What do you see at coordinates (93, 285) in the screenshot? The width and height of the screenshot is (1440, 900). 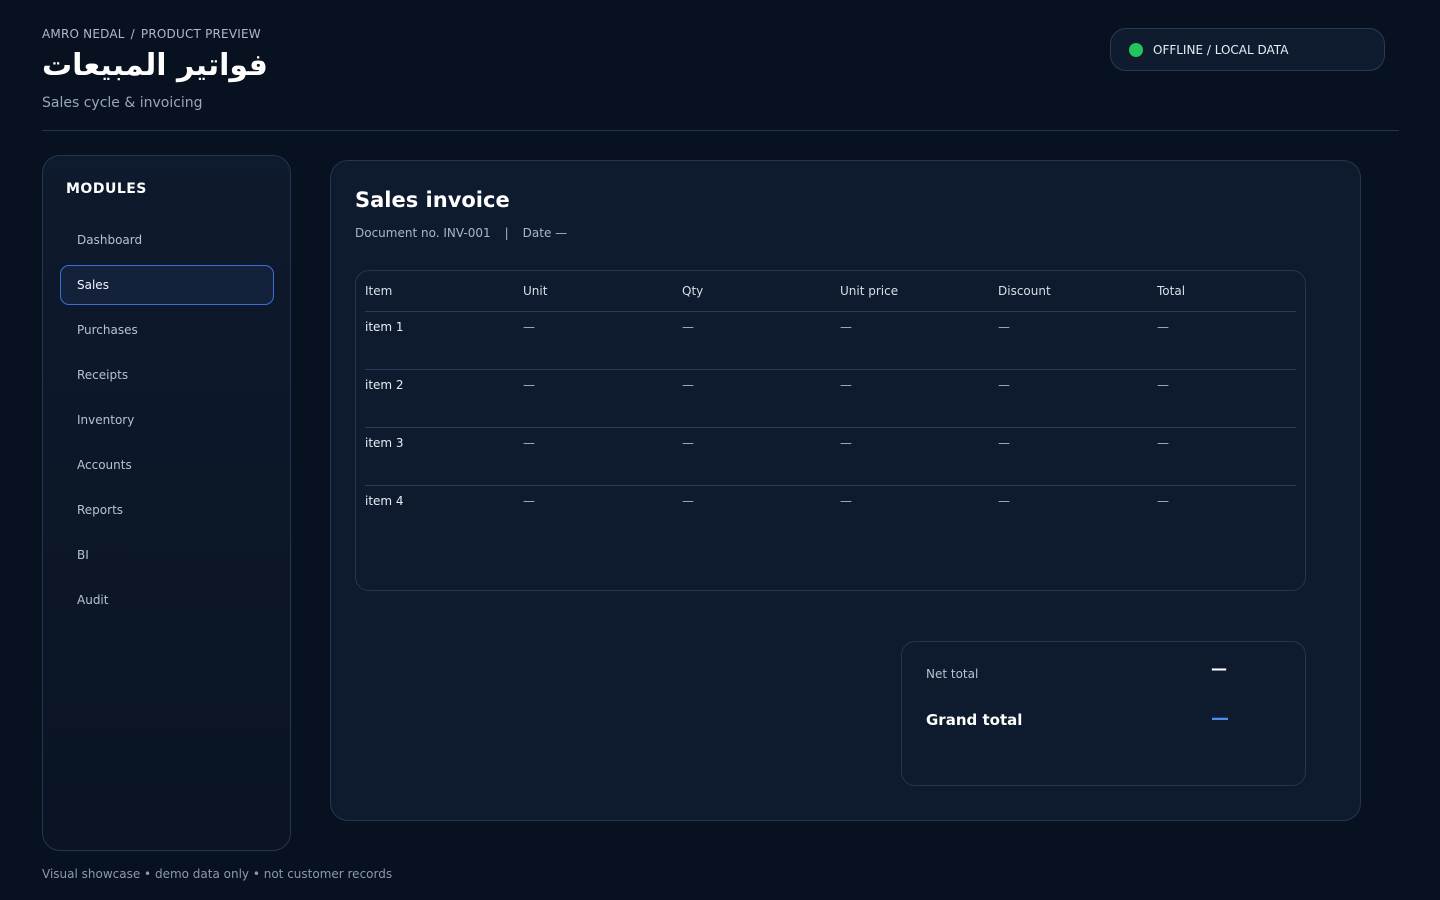 I see `sidebar-item-label: Sales` at bounding box center [93, 285].